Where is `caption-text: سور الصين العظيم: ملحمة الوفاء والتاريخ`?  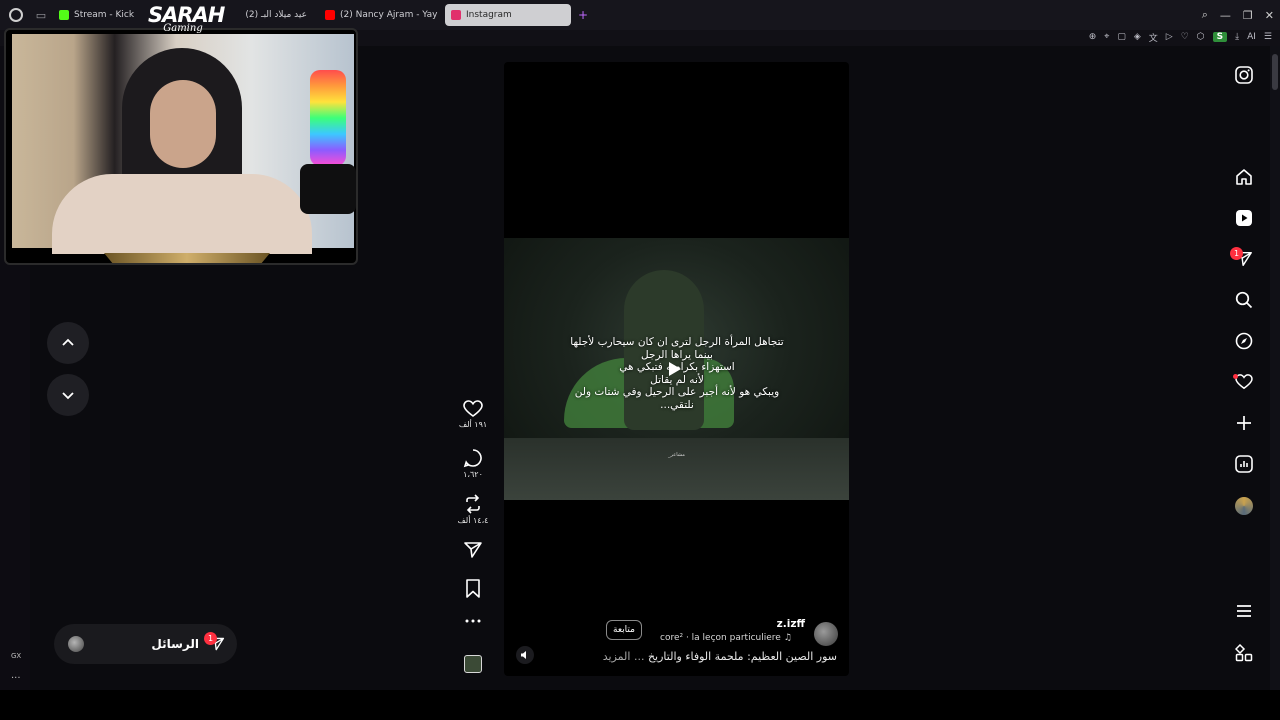
caption-text: سور الصين العظيم: ملحمة الوفاء والتاريخ is located at coordinates (742, 656).